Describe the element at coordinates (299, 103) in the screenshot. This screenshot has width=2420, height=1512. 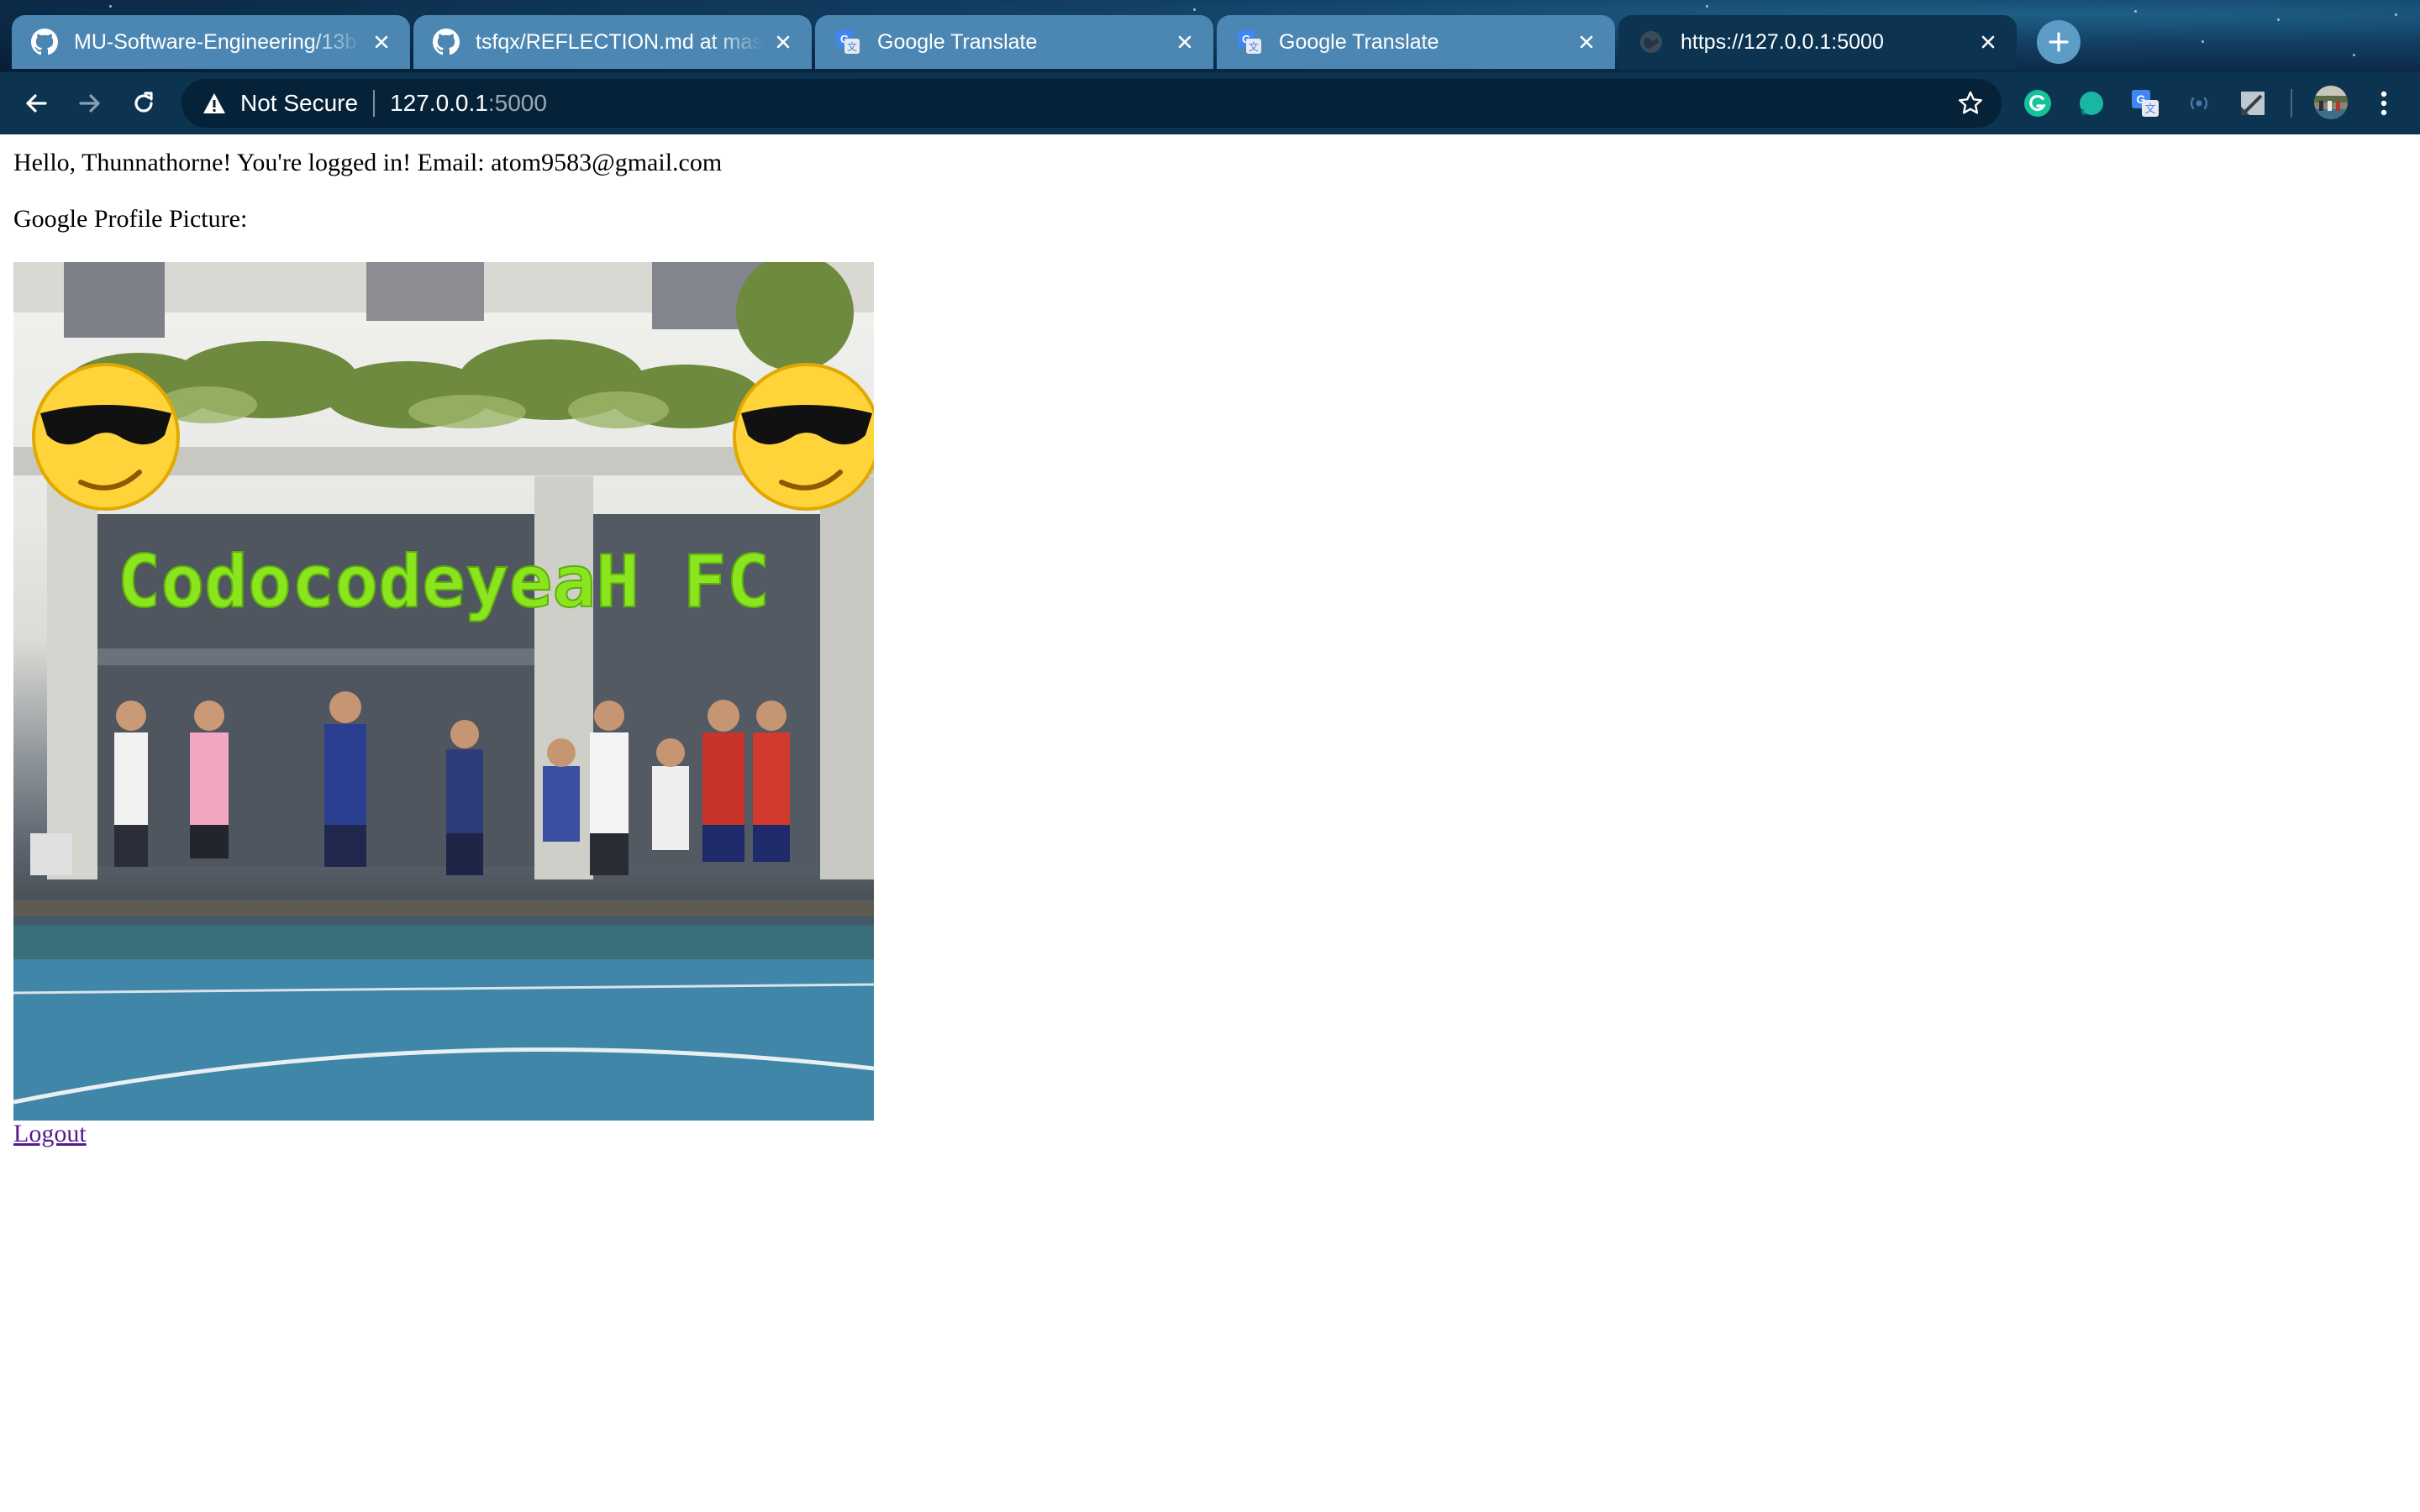
I see `security-status-label: Not Secure` at that location.